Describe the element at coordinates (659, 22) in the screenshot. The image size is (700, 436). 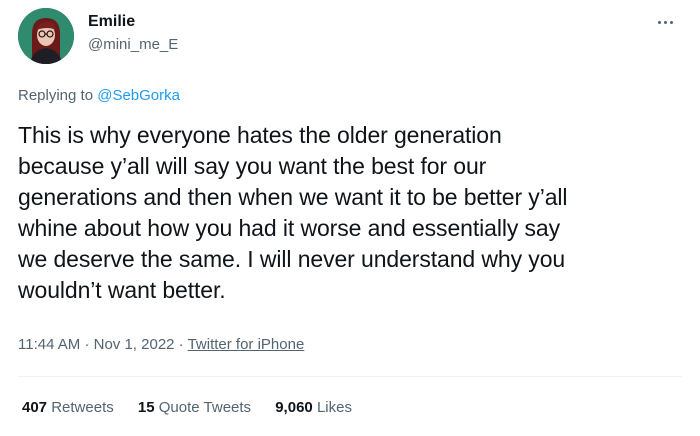
I see `more-horizontal-icon` at that location.